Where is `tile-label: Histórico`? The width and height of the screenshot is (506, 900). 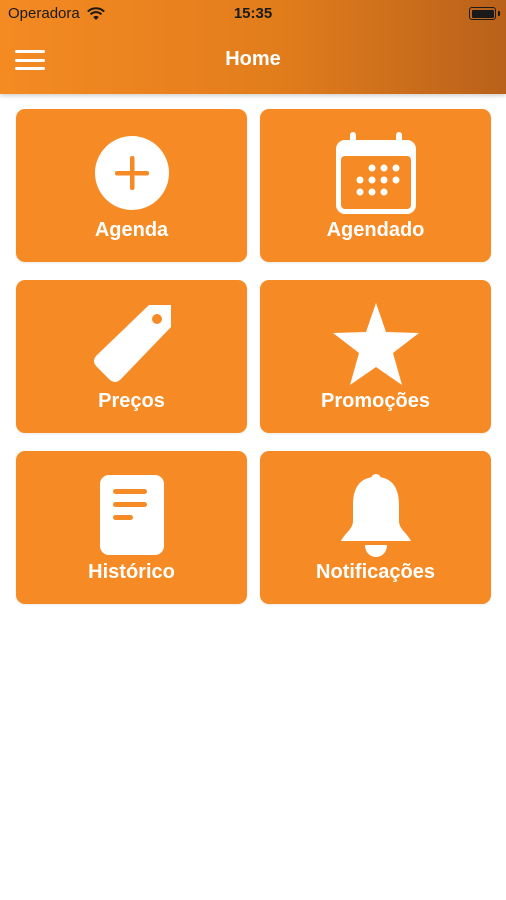 tile-label: Histórico is located at coordinates (131, 572).